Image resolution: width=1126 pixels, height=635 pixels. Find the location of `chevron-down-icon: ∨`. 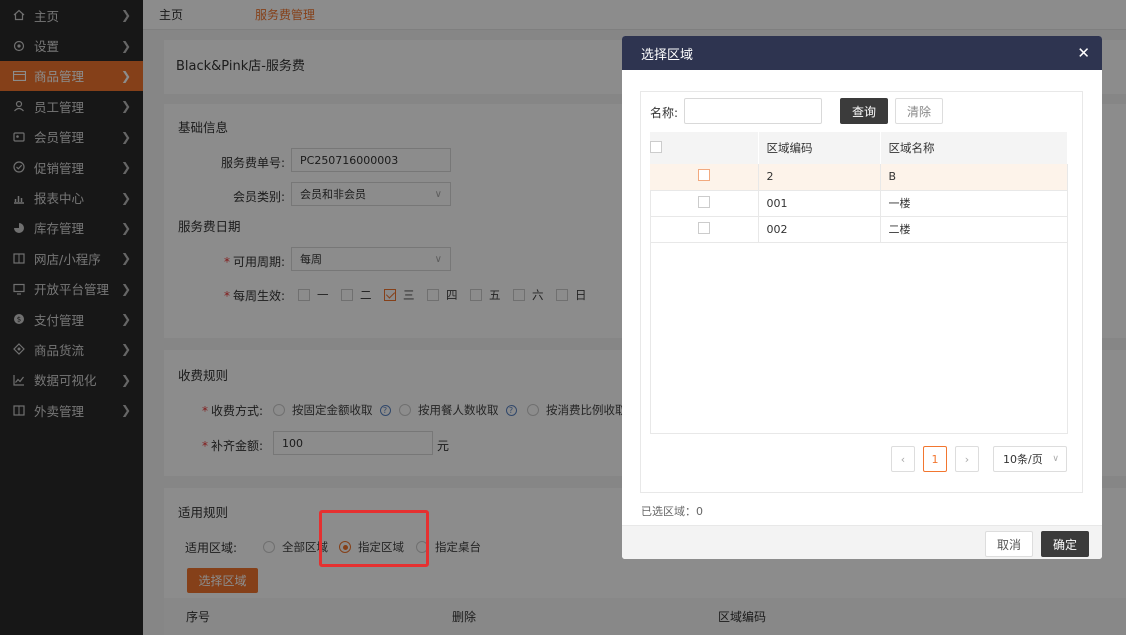

chevron-down-icon: ∨ is located at coordinates (1055, 459).